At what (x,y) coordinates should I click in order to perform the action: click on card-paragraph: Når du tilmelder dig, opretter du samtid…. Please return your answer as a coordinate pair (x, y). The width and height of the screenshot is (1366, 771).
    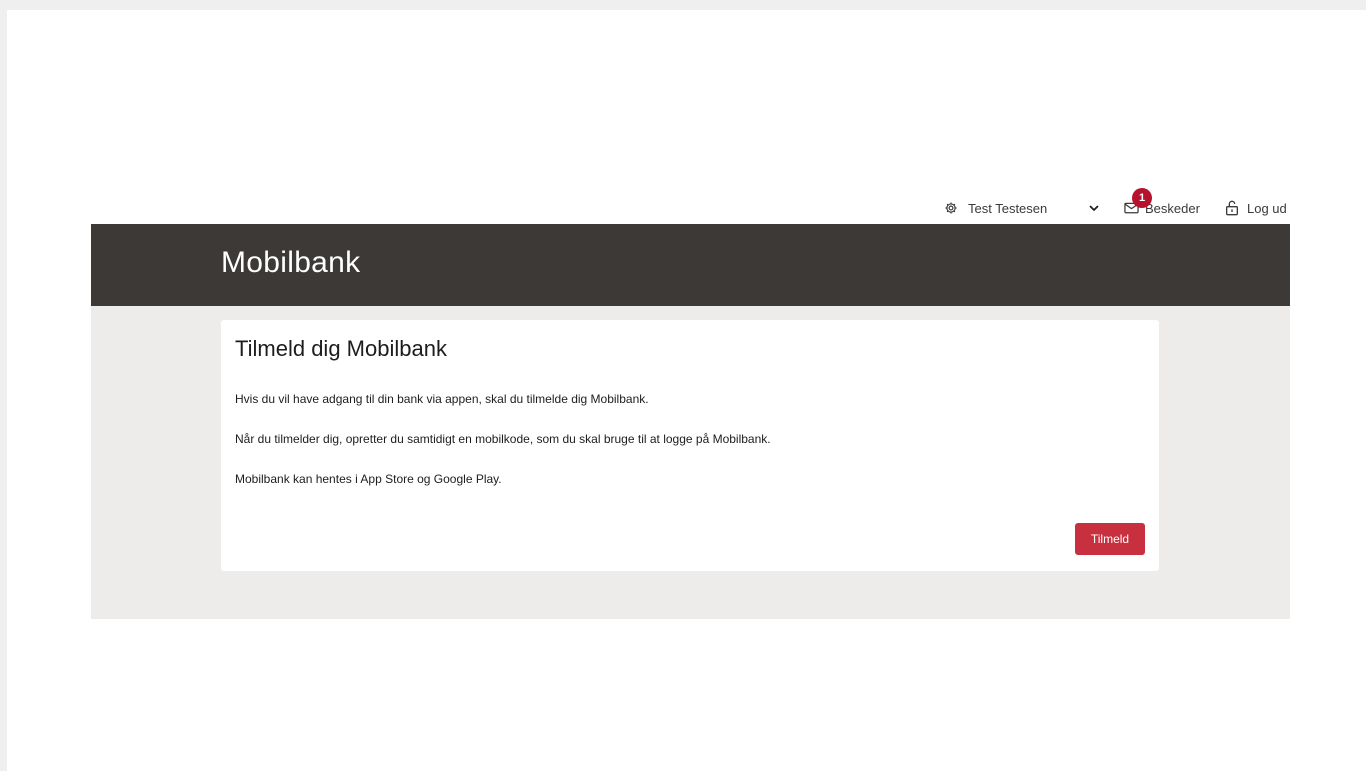
    Looking at the image, I should click on (503, 439).